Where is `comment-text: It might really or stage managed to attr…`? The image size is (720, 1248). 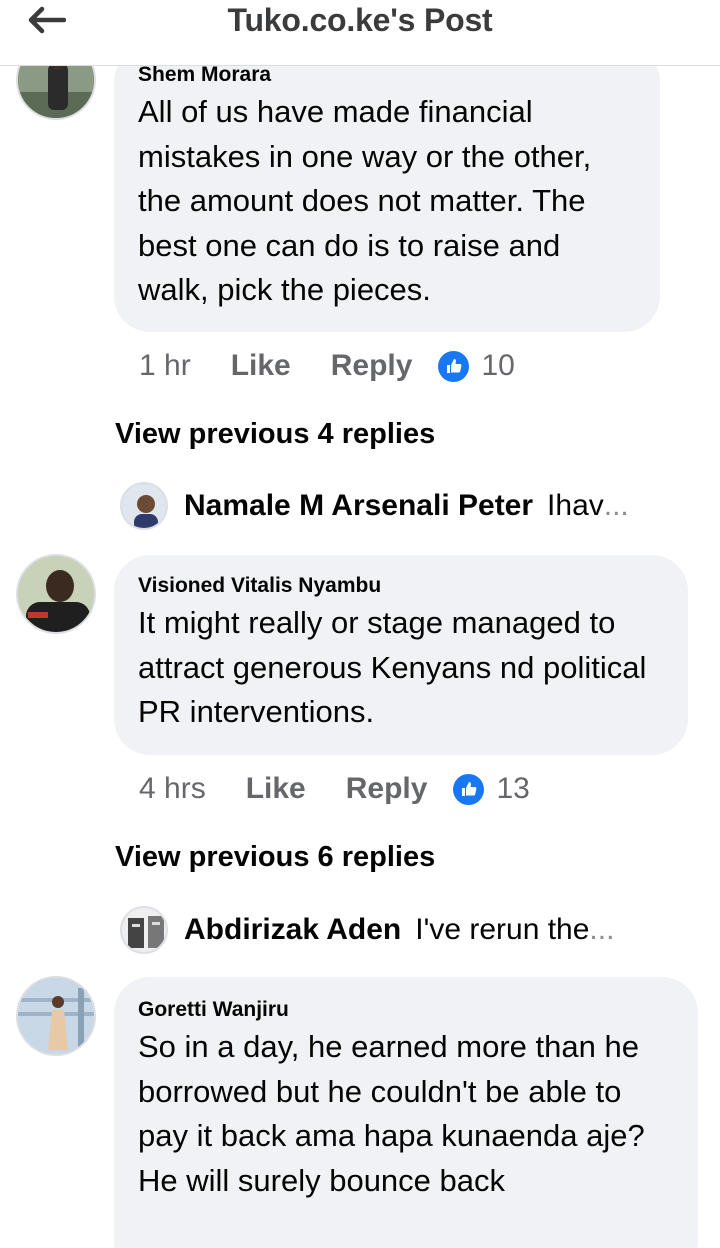 comment-text: It might really or stage managed to attr… is located at coordinates (392, 667).